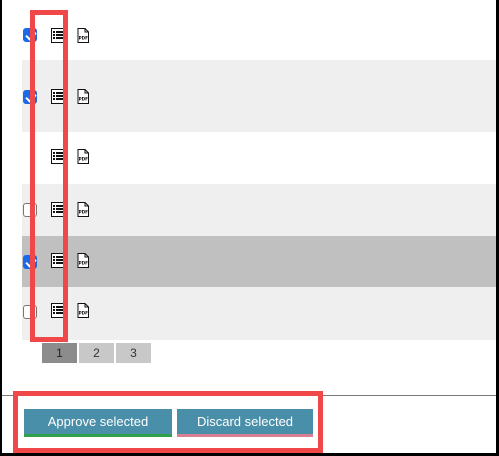  What do you see at coordinates (59, 353) in the screenshot?
I see `page-1-button: 1` at bounding box center [59, 353].